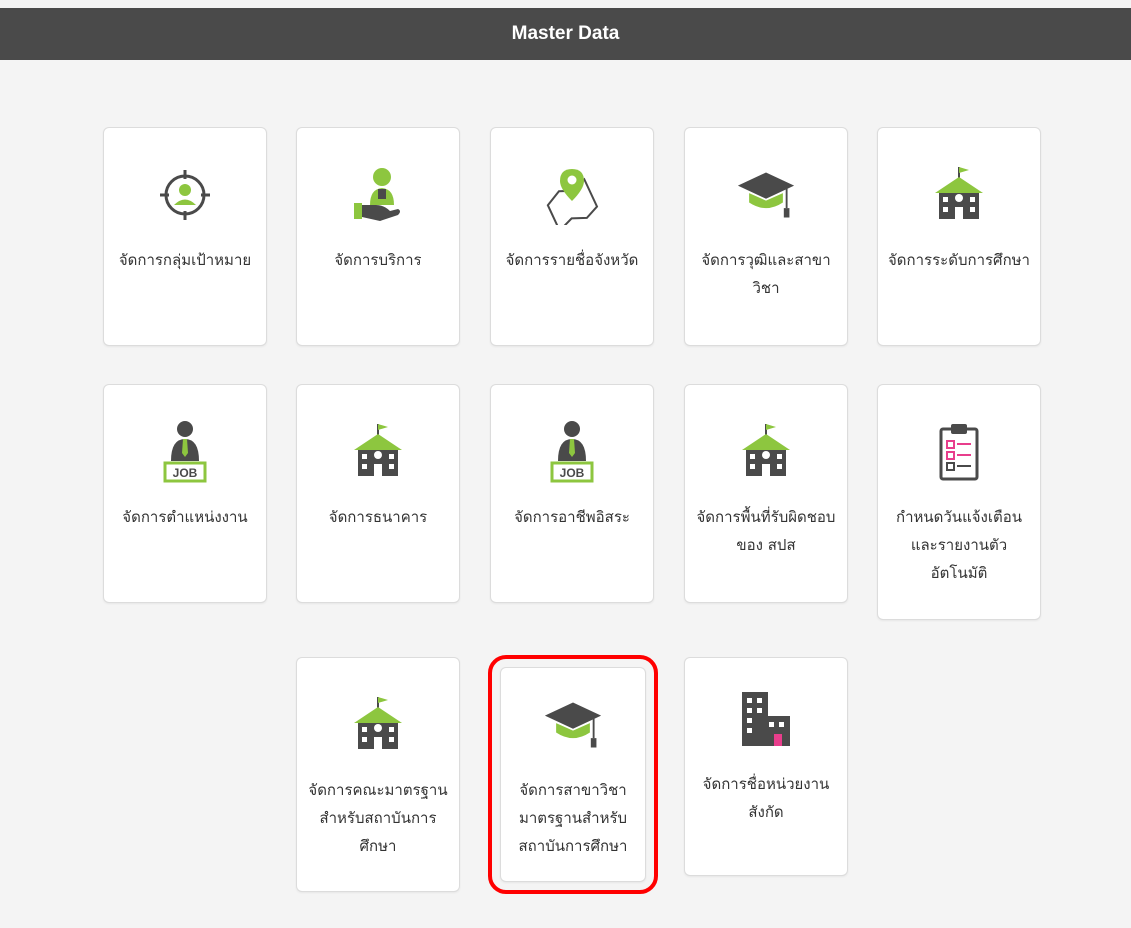  Describe the element at coordinates (766, 798) in the screenshot. I see `tile-label: จัดการชื่อหน่วยงานสังกัด` at that location.